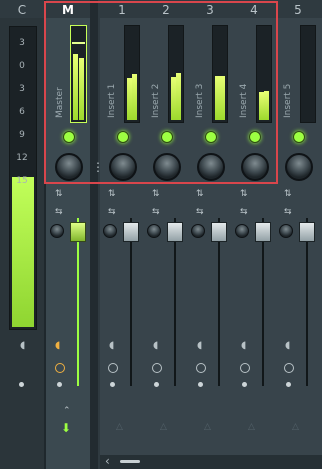 This screenshot has height=469, width=322. What do you see at coordinates (98, 167) in the screenshot?
I see `drag-handle-icon: ⋮` at bounding box center [98, 167].